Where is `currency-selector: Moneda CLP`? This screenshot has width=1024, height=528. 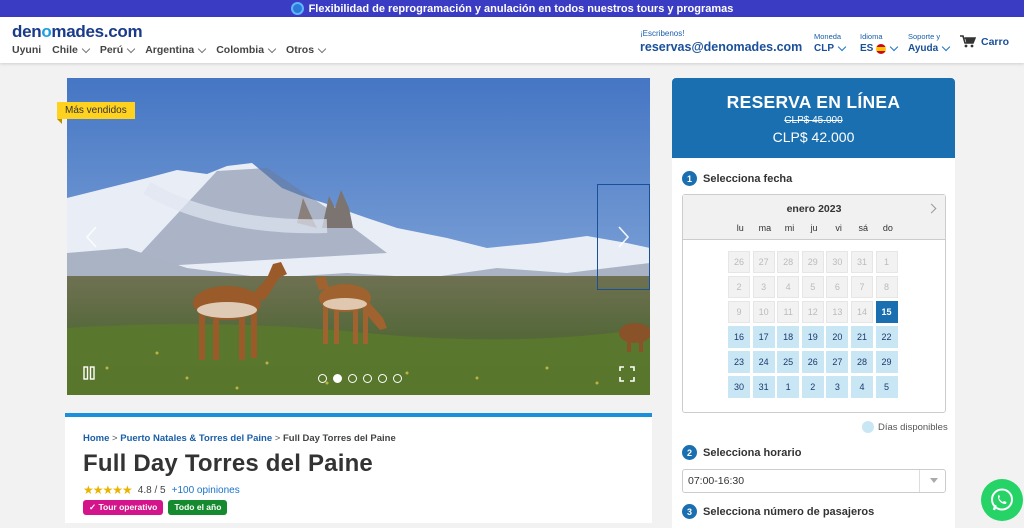 currency-selector: Moneda CLP is located at coordinates (830, 43).